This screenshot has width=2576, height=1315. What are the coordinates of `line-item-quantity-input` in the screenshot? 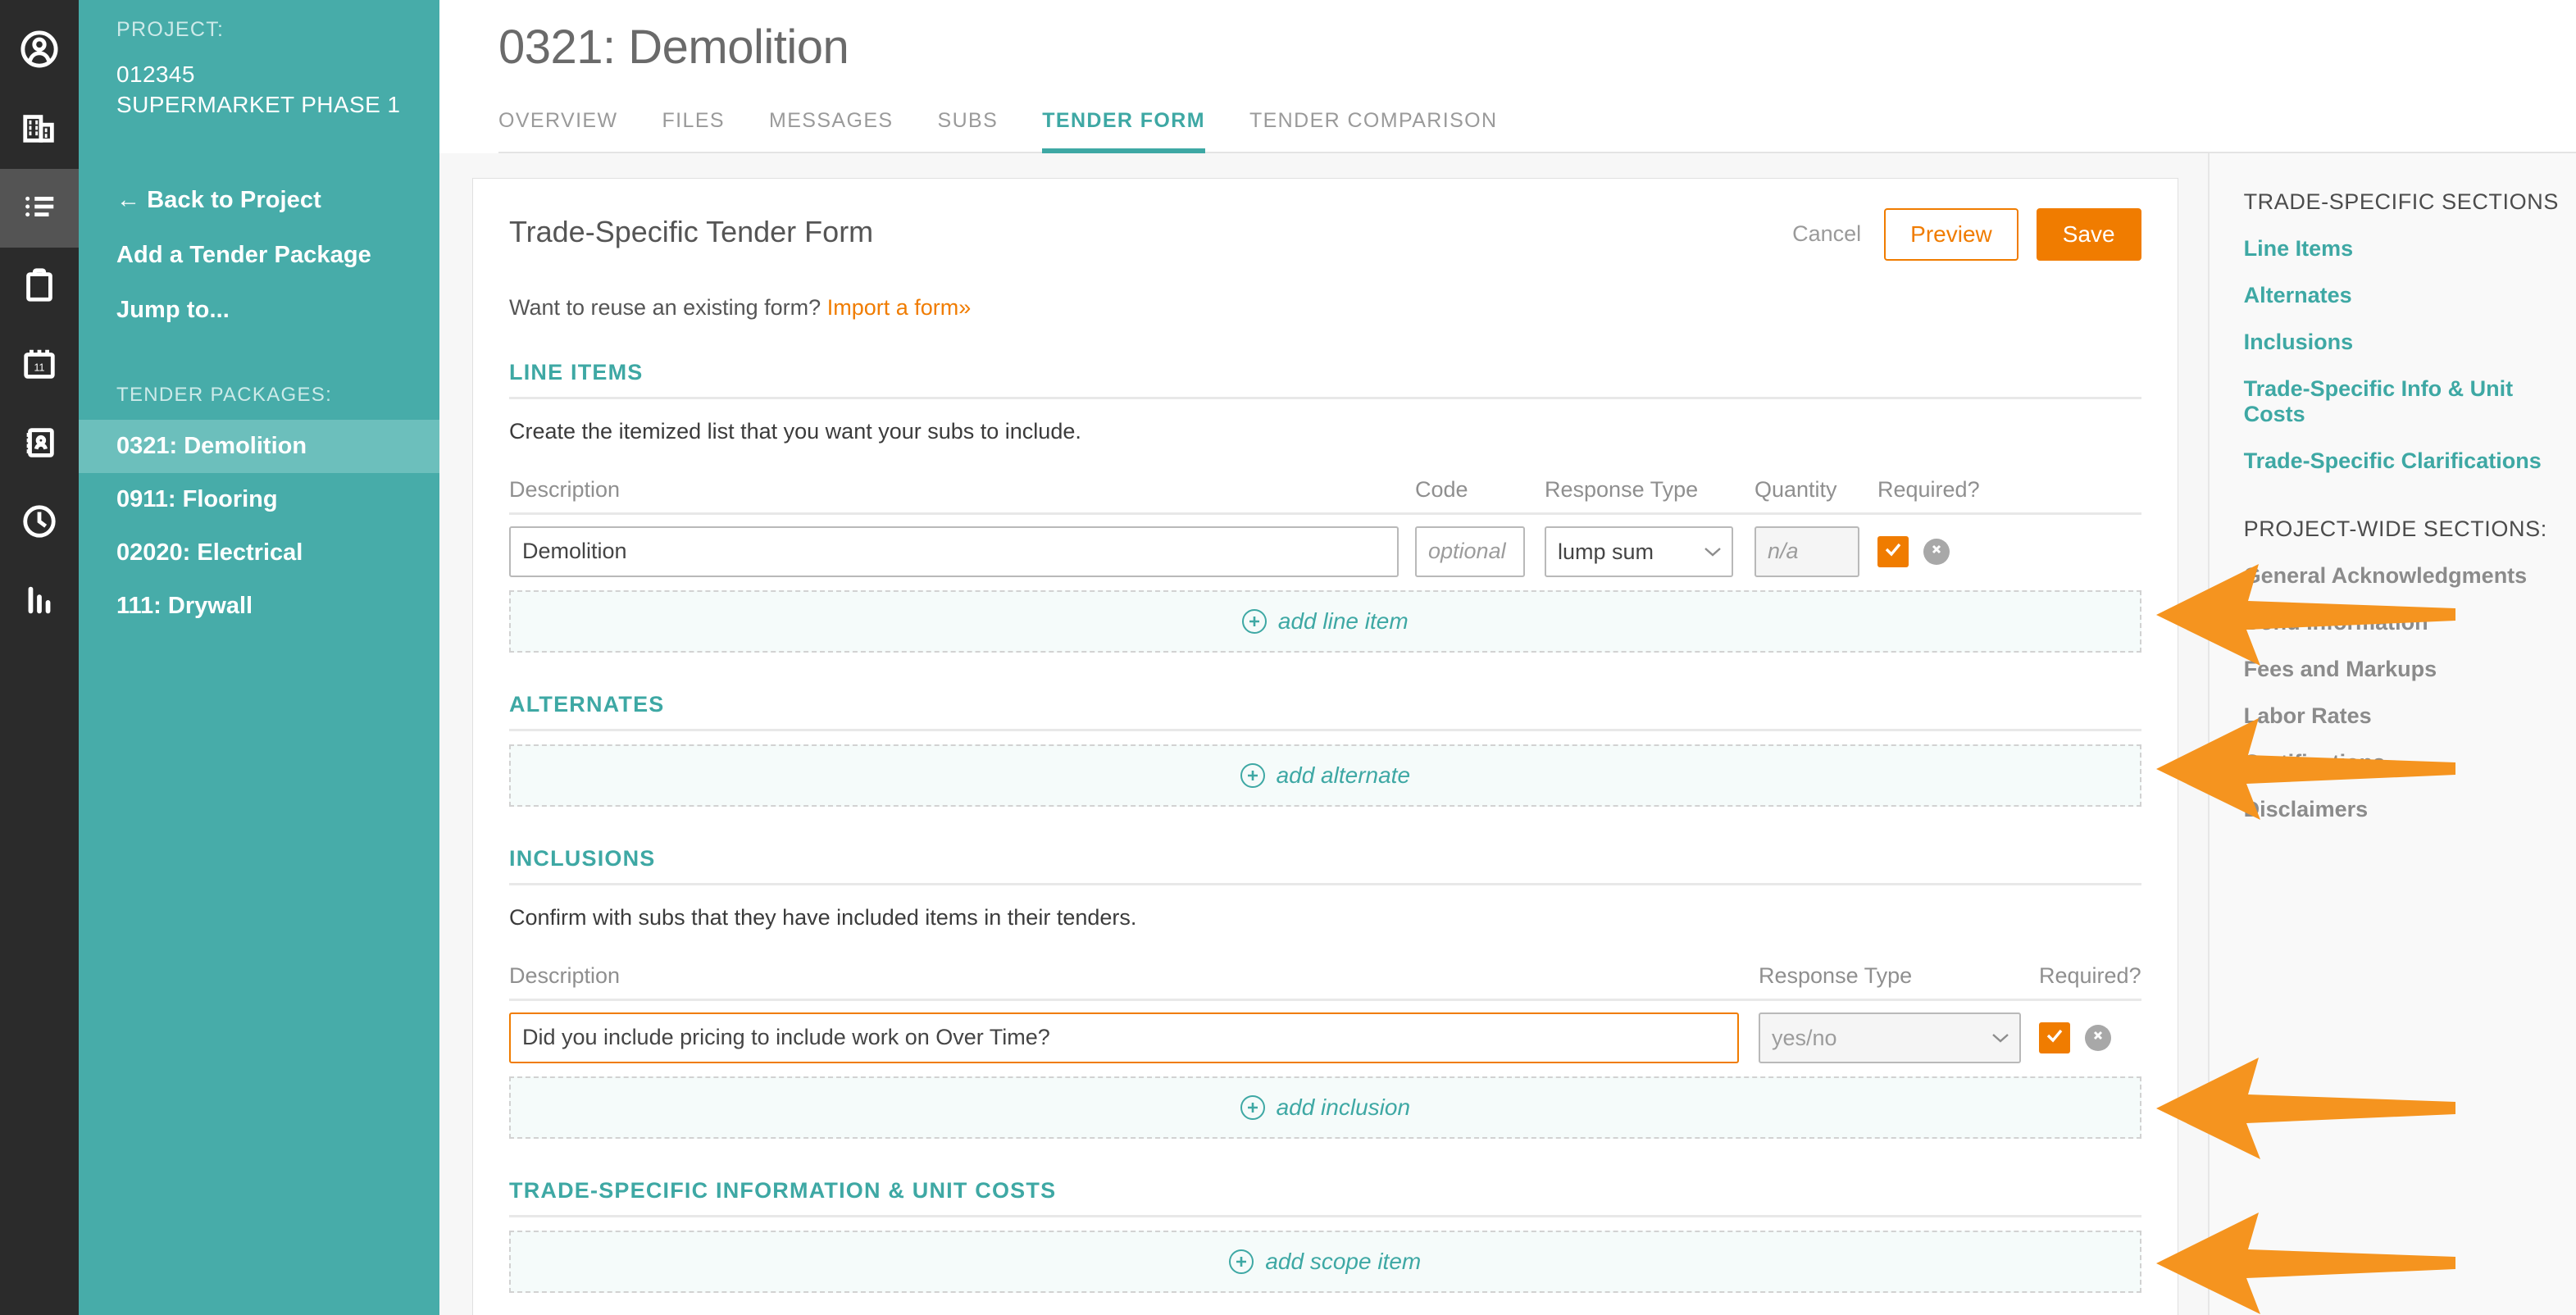 It's located at (1807, 551).